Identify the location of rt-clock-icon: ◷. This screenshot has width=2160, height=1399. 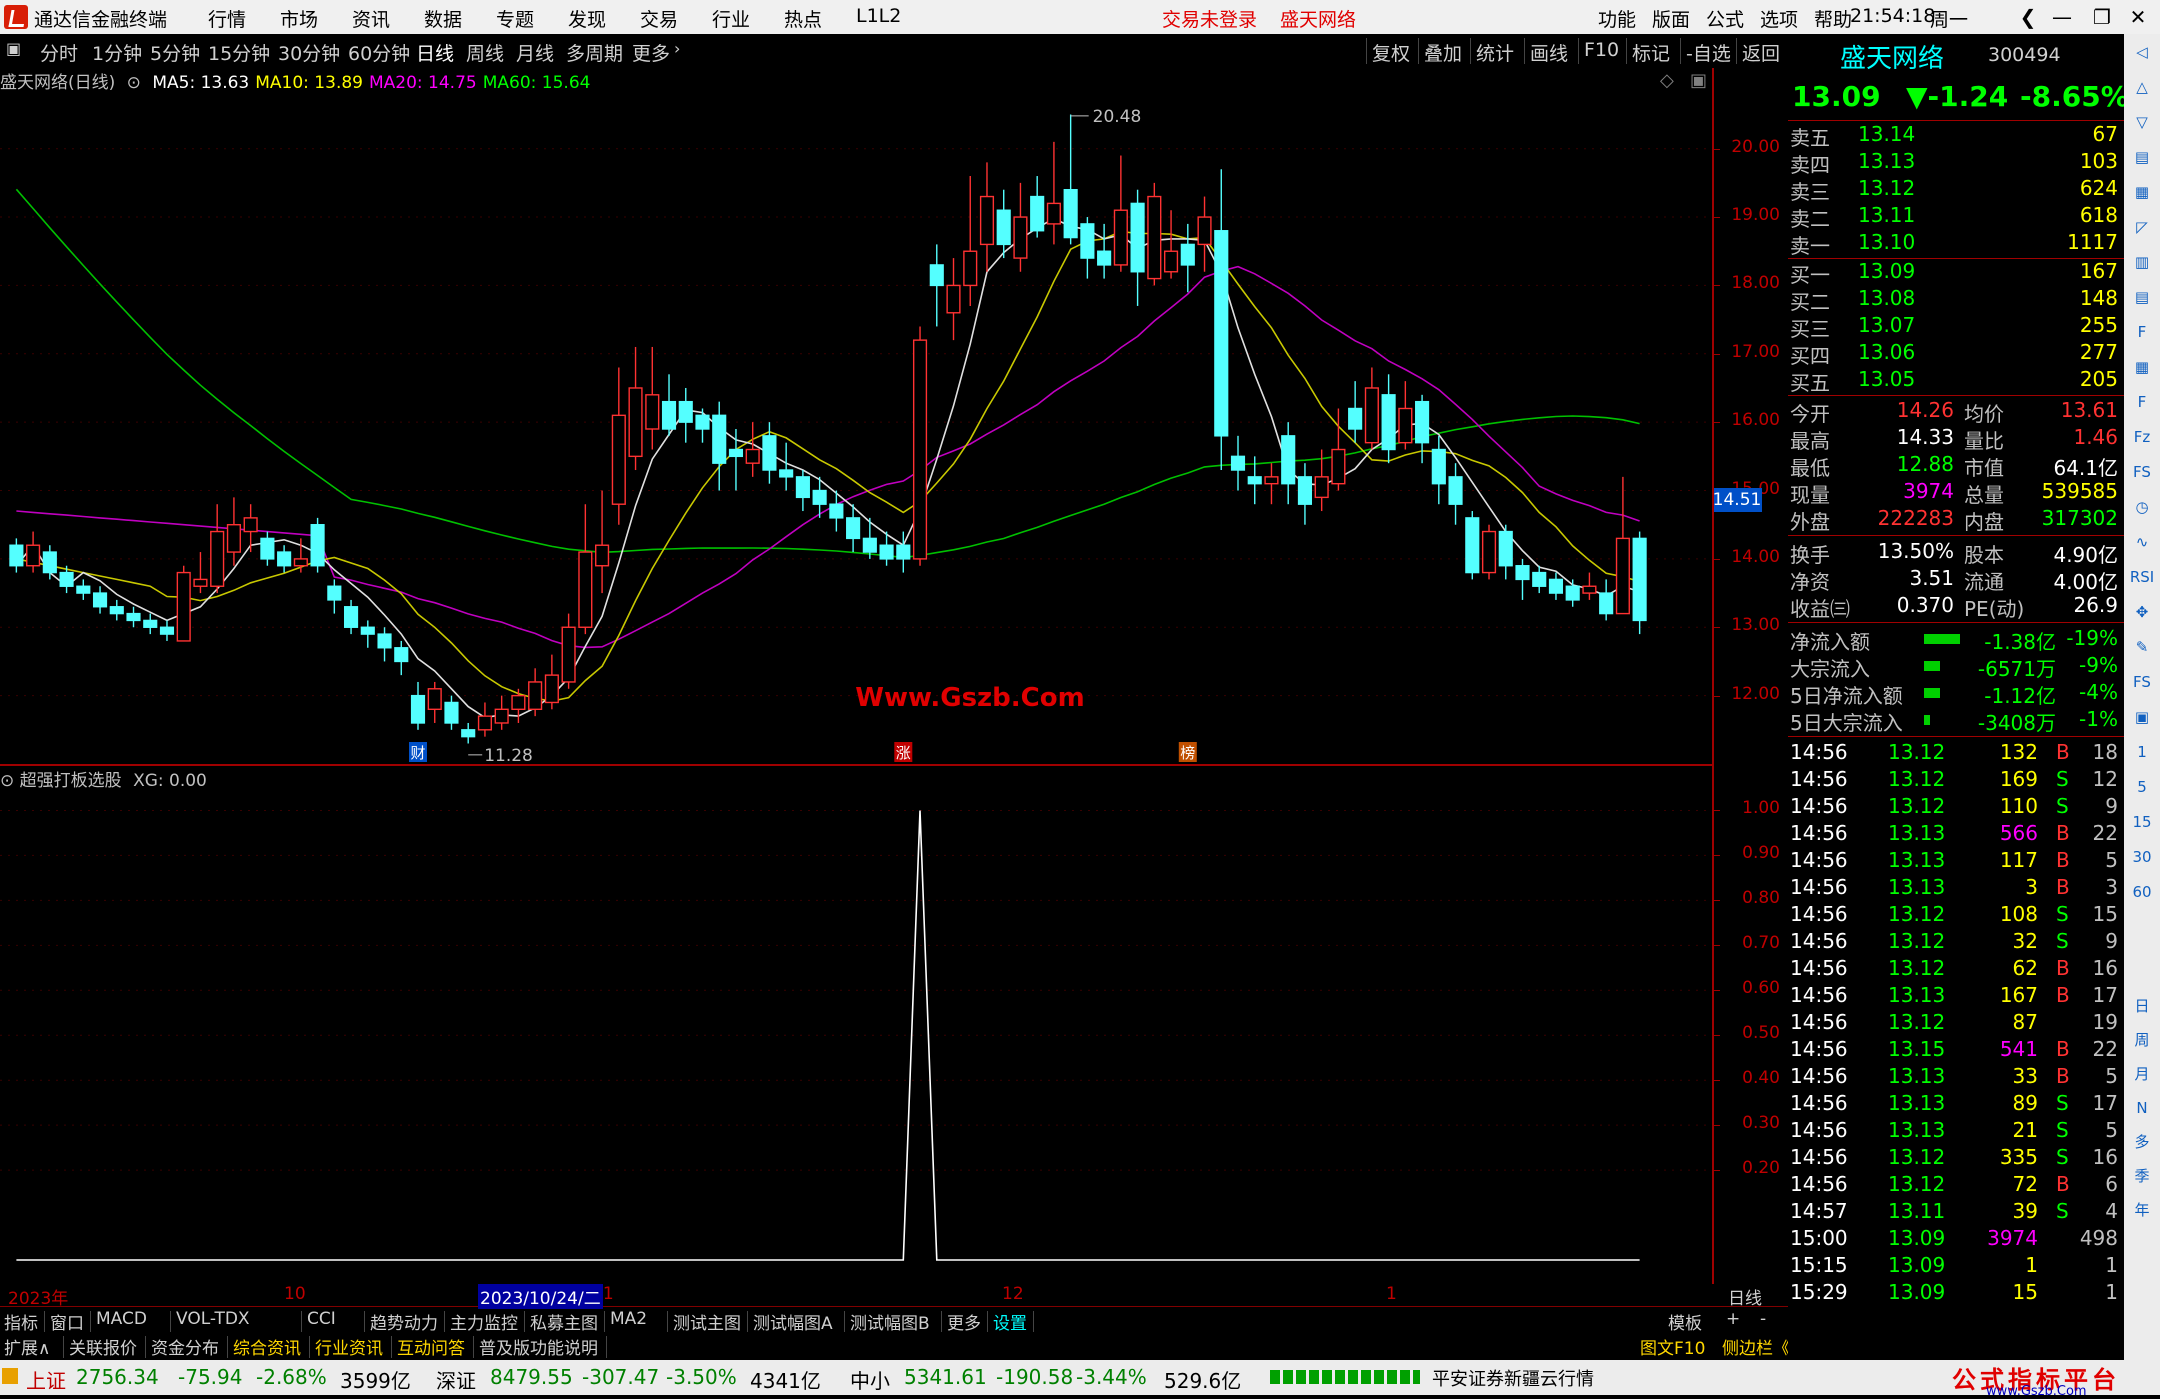
(2142, 507).